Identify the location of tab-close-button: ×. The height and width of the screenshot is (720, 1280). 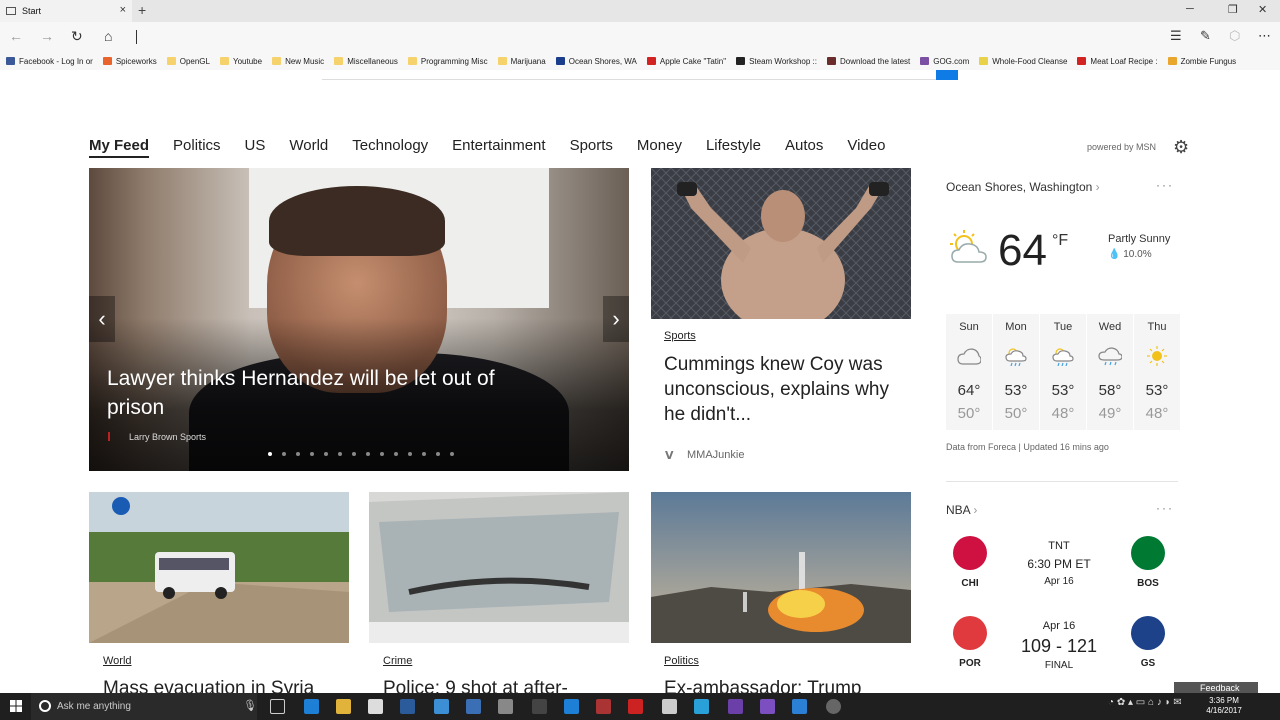
(123, 10).